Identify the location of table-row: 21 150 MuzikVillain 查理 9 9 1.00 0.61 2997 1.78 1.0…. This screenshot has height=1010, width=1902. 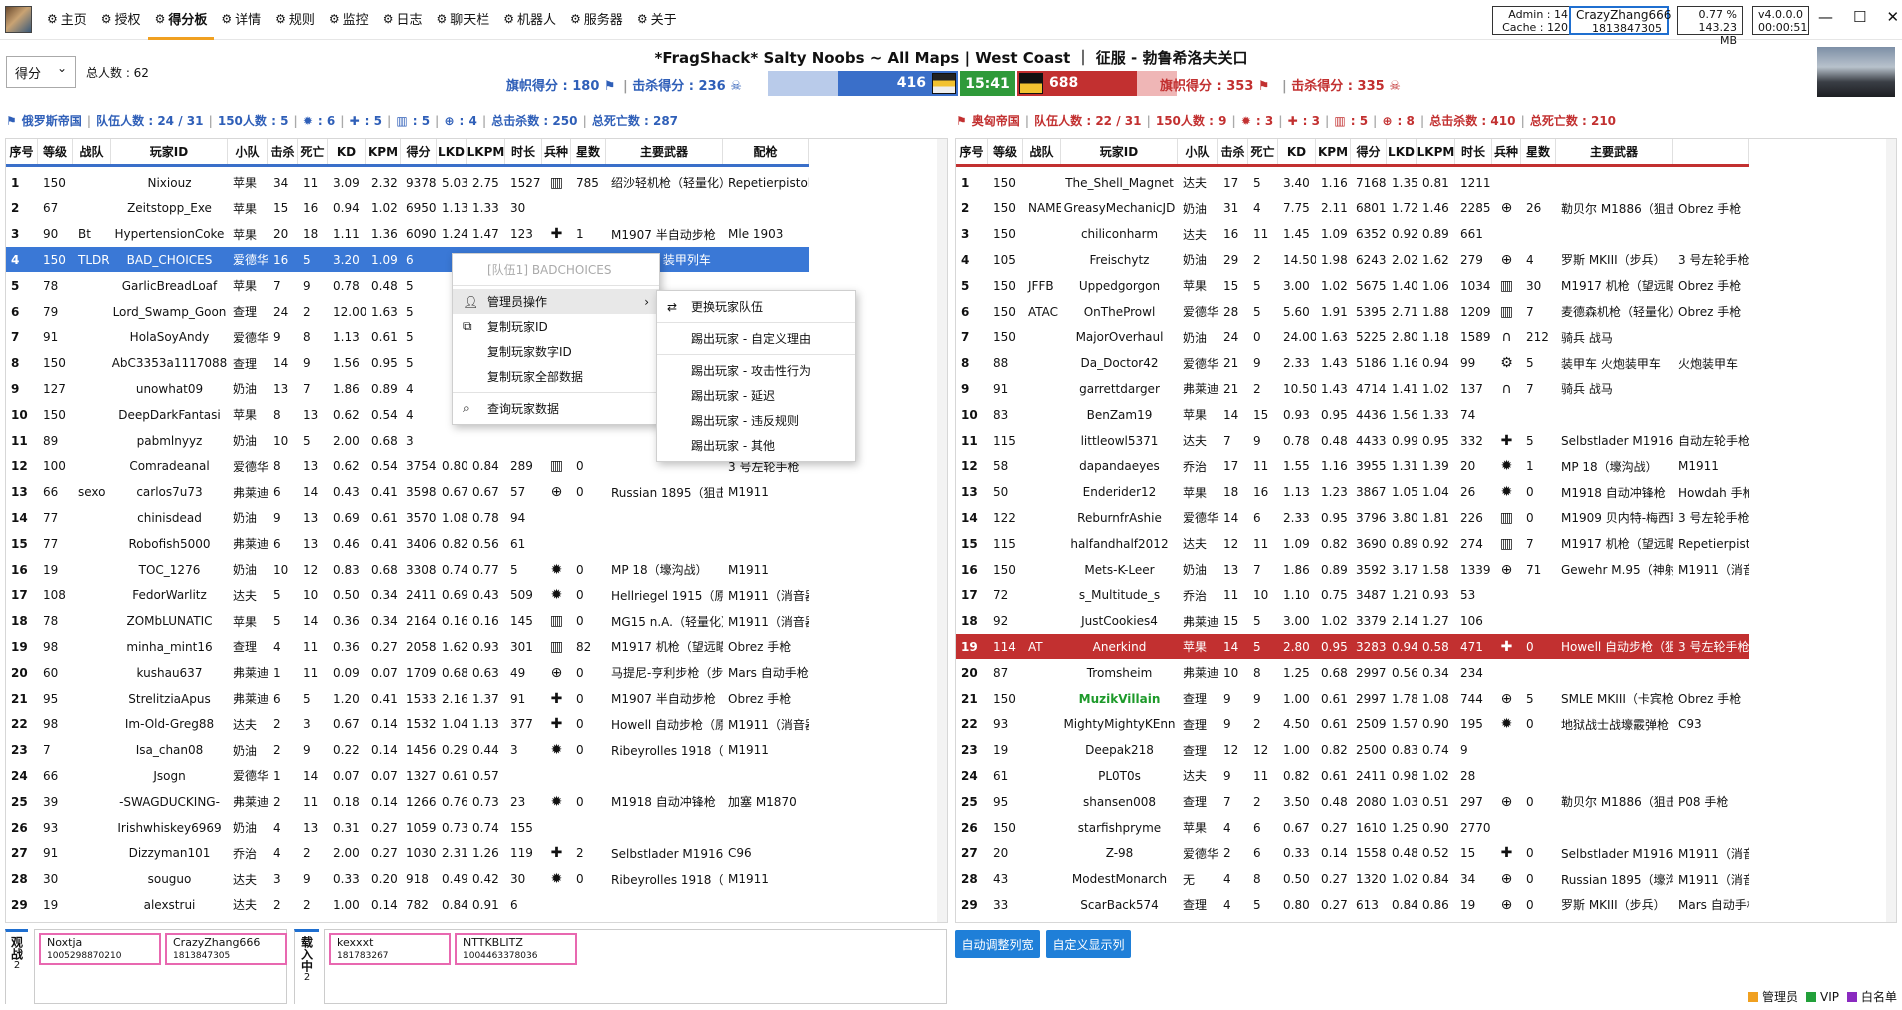
(1352, 698).